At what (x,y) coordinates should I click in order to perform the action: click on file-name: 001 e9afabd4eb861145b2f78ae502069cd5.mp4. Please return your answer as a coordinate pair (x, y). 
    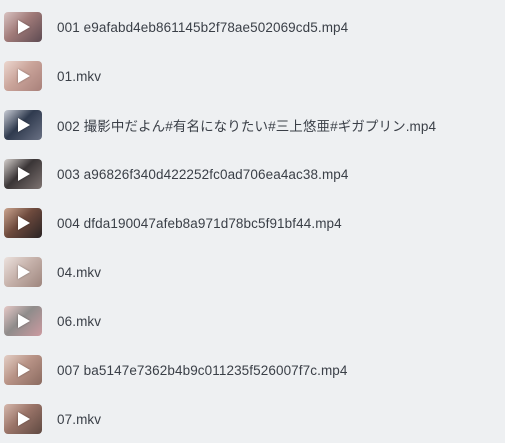
    Looking at the image, I should click on (203, 27).